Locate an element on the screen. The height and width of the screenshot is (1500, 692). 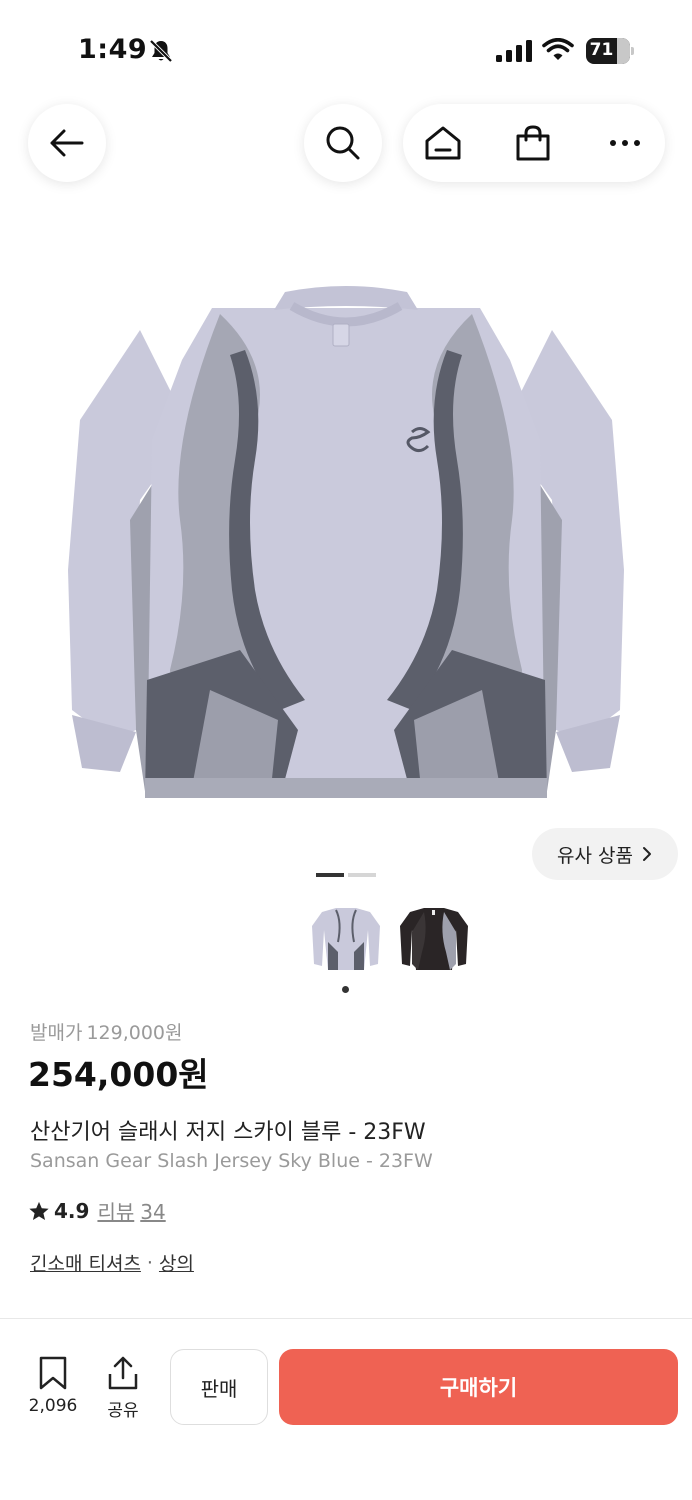
product-title-english: Sansan Gear Slash Jersey Sky Blue - 23FW is located at coordinates (231, 1161).